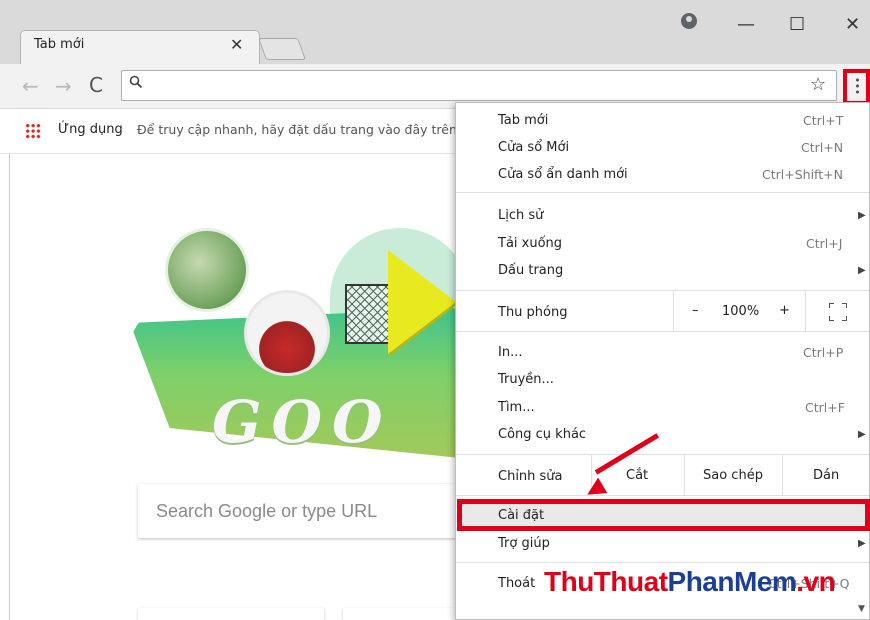  What do you see at coordinates (267, 511) in the screenshot?
I see `search-placeholder: Search Google or type URL` at bounding box center [267, 511].